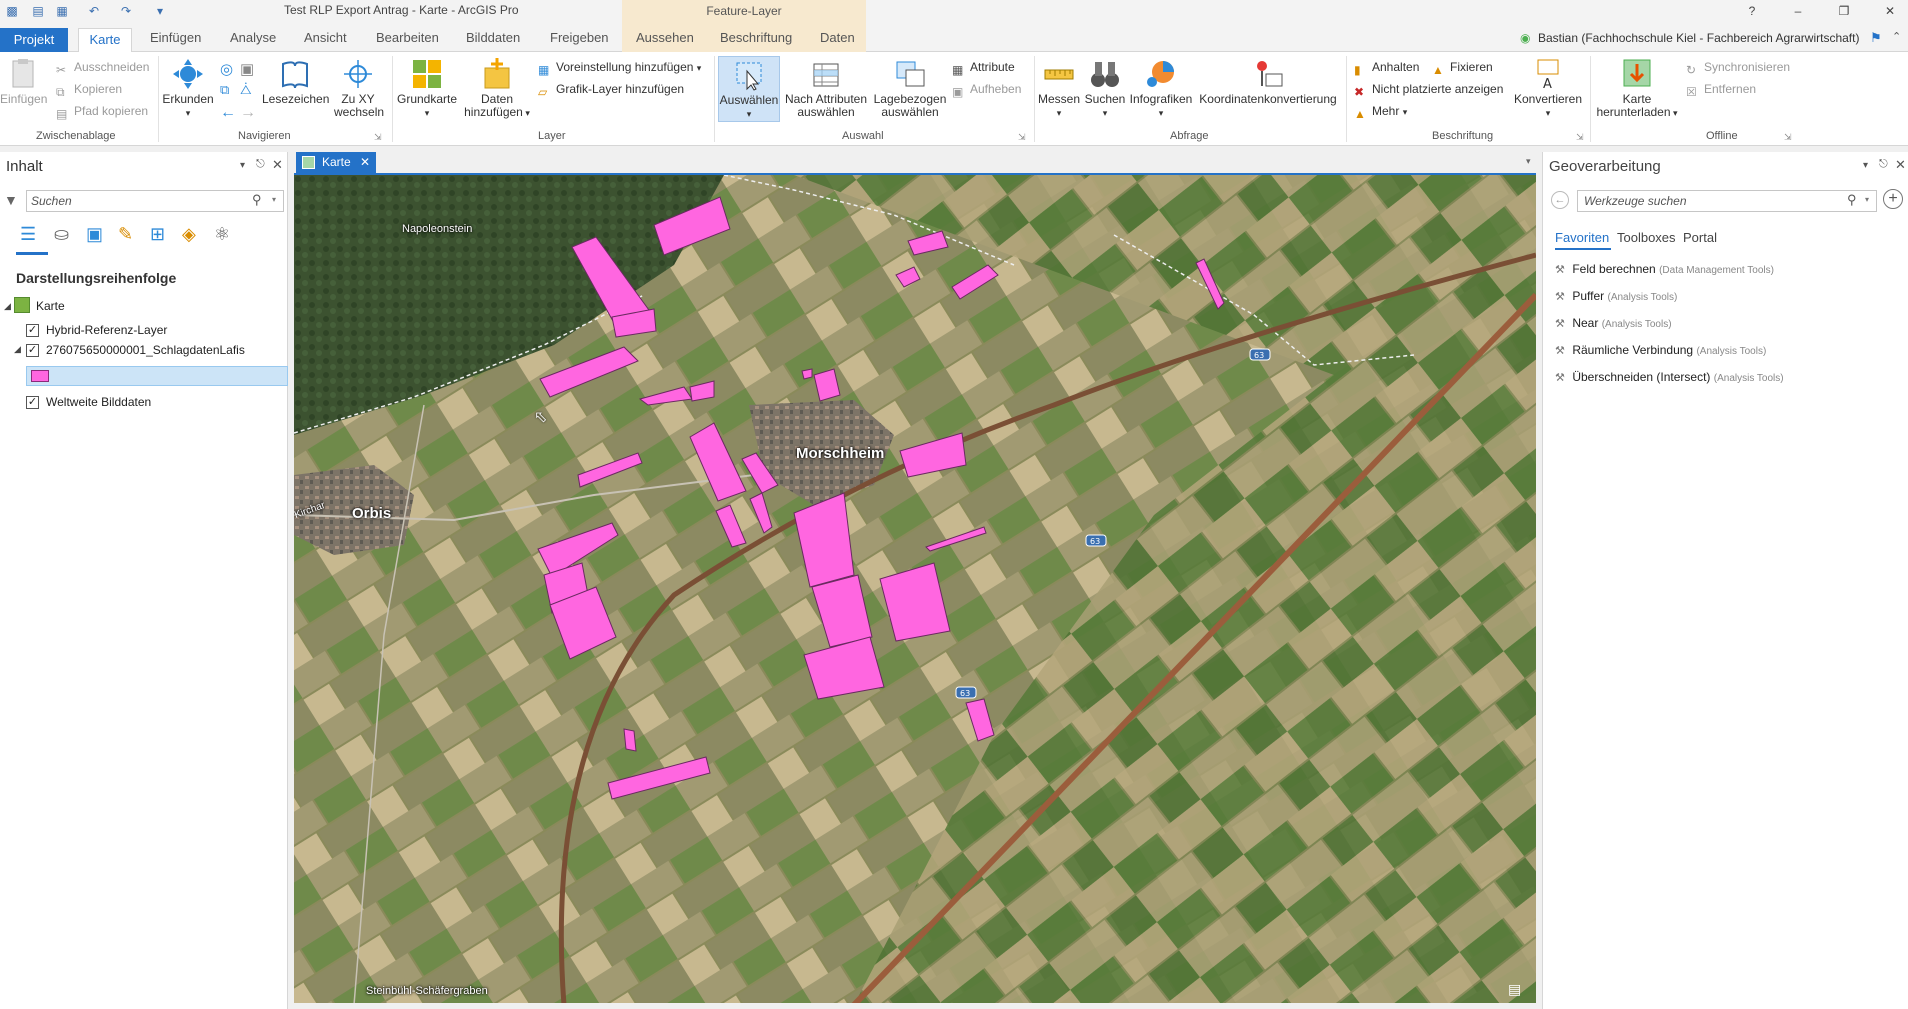 This screenshot has height=1009, width=1908. Describe the element at coordinates (1386, 68) in the screenshot. I see `pause-labeling-button: ▮ Anhalten` at that location.